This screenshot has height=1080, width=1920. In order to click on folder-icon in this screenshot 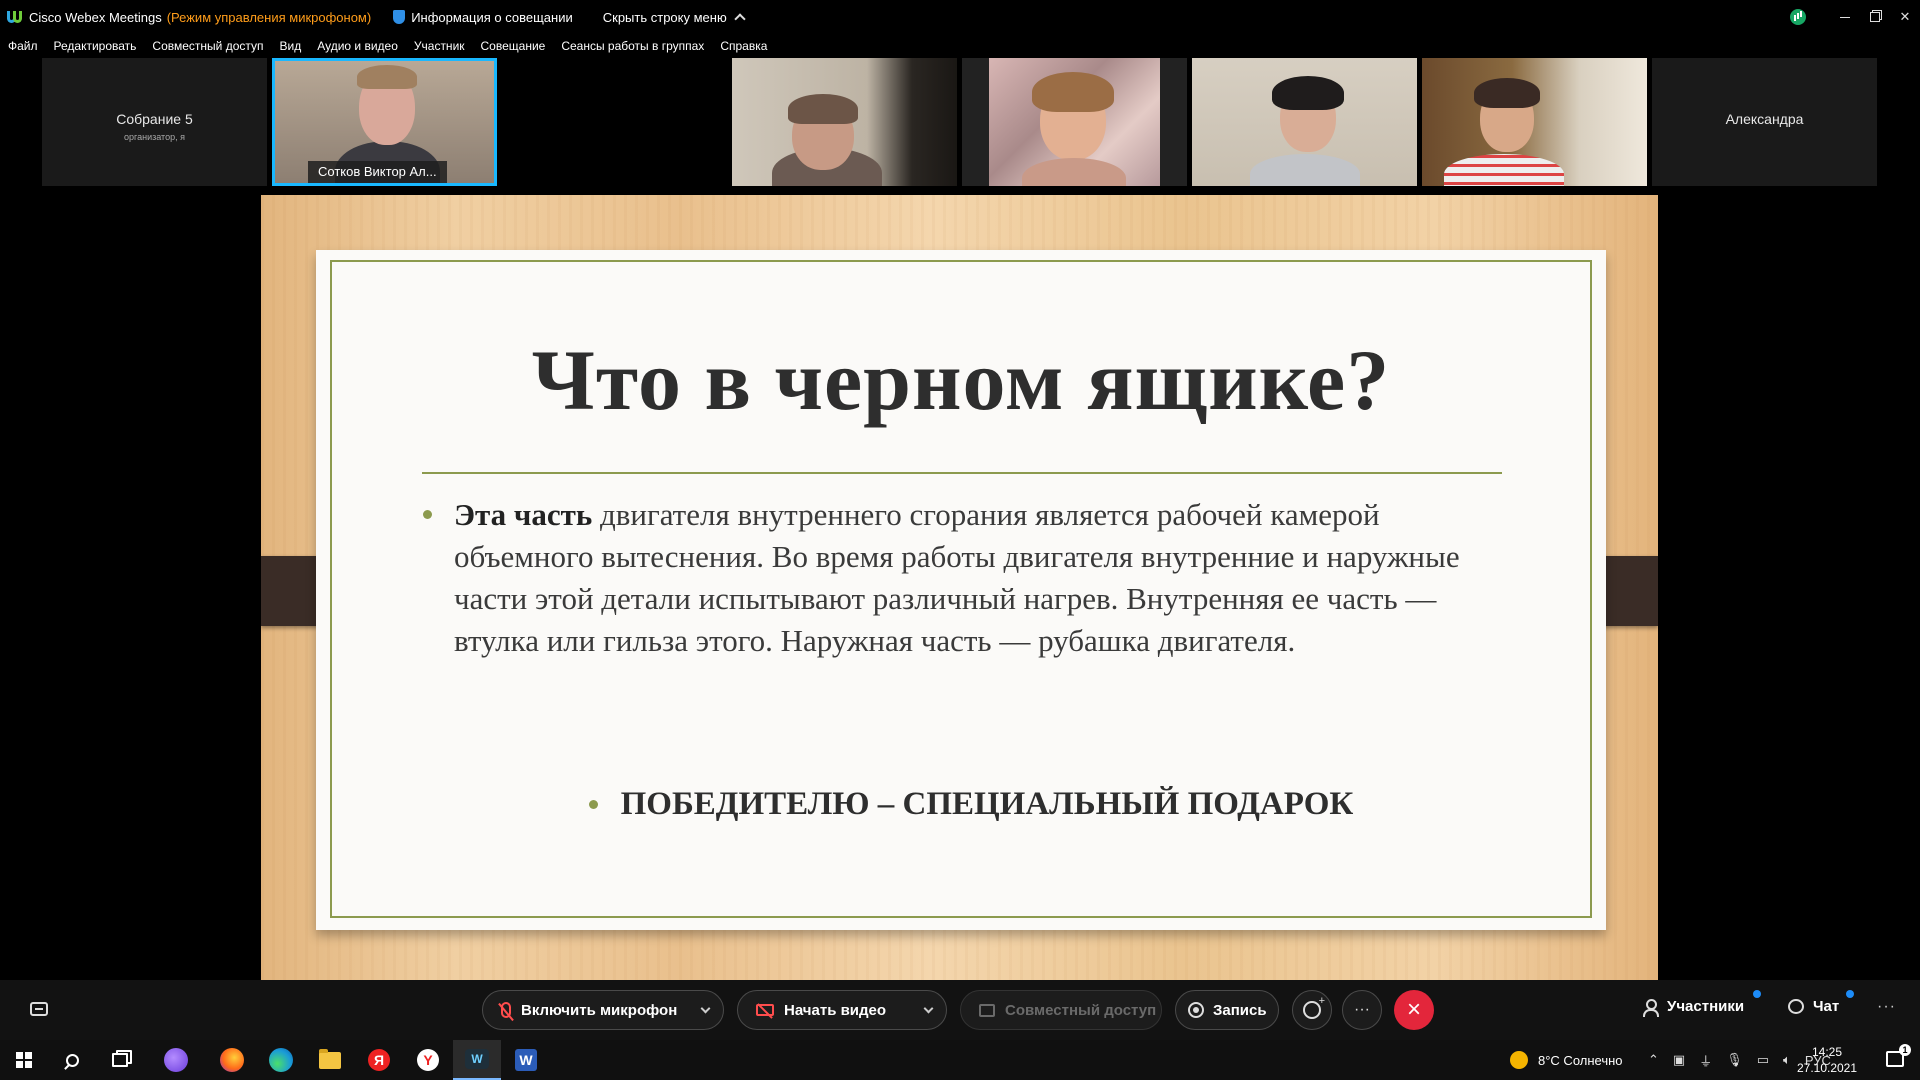, I will do `click(330, 1058)`.